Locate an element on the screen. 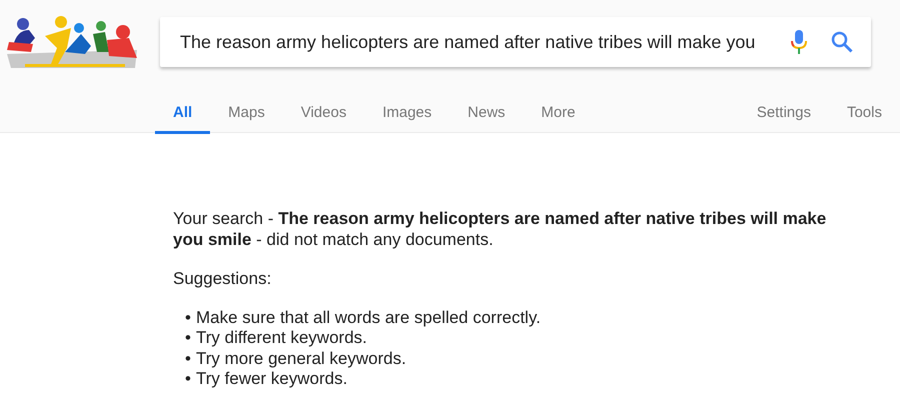  search-icon is located at coordinates (842, 42).